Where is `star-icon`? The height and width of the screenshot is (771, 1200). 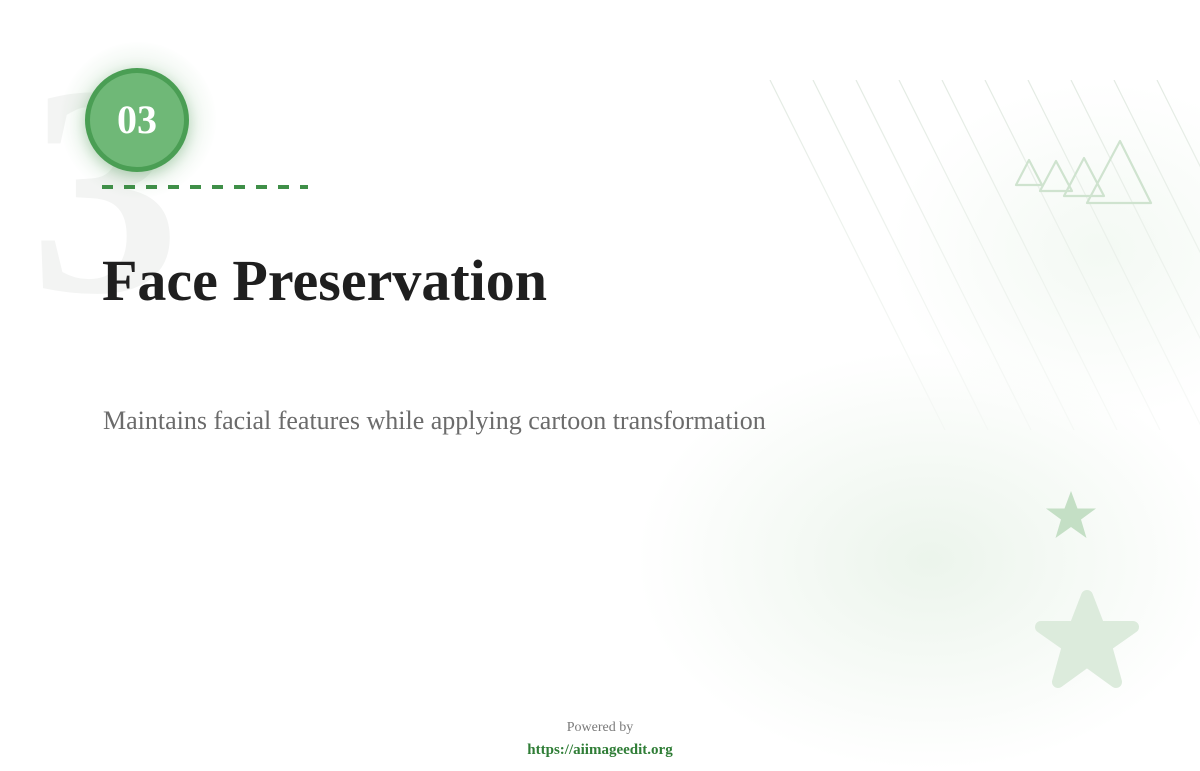 star-icon is located at coordinates (1071, 514).